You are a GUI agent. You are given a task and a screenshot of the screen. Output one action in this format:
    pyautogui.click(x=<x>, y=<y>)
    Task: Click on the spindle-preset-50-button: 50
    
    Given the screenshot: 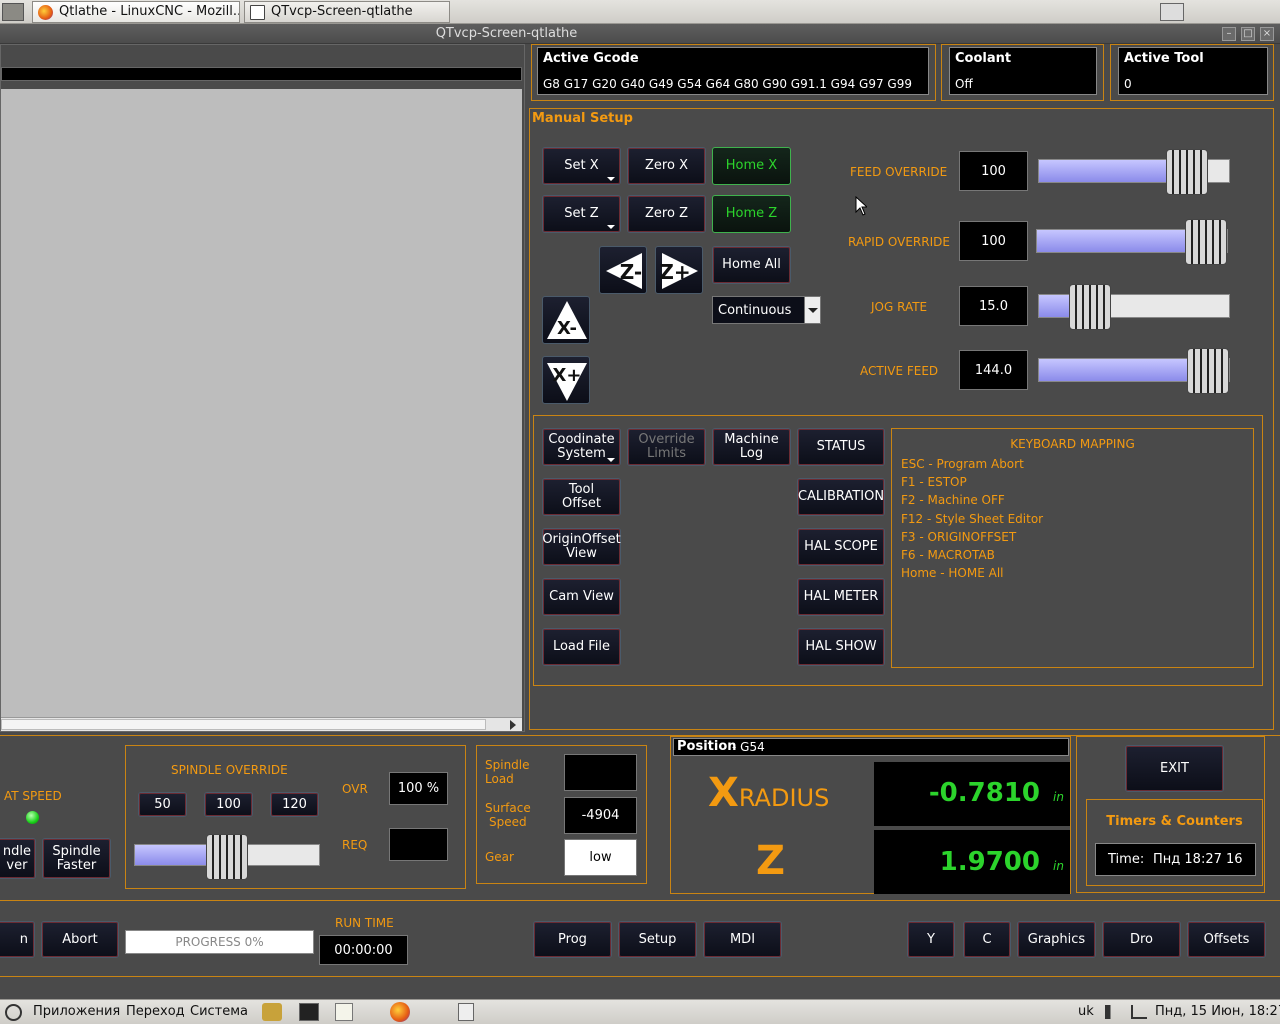 What is the action you would take?
    pyautogui.click(x=162, y=804)
    